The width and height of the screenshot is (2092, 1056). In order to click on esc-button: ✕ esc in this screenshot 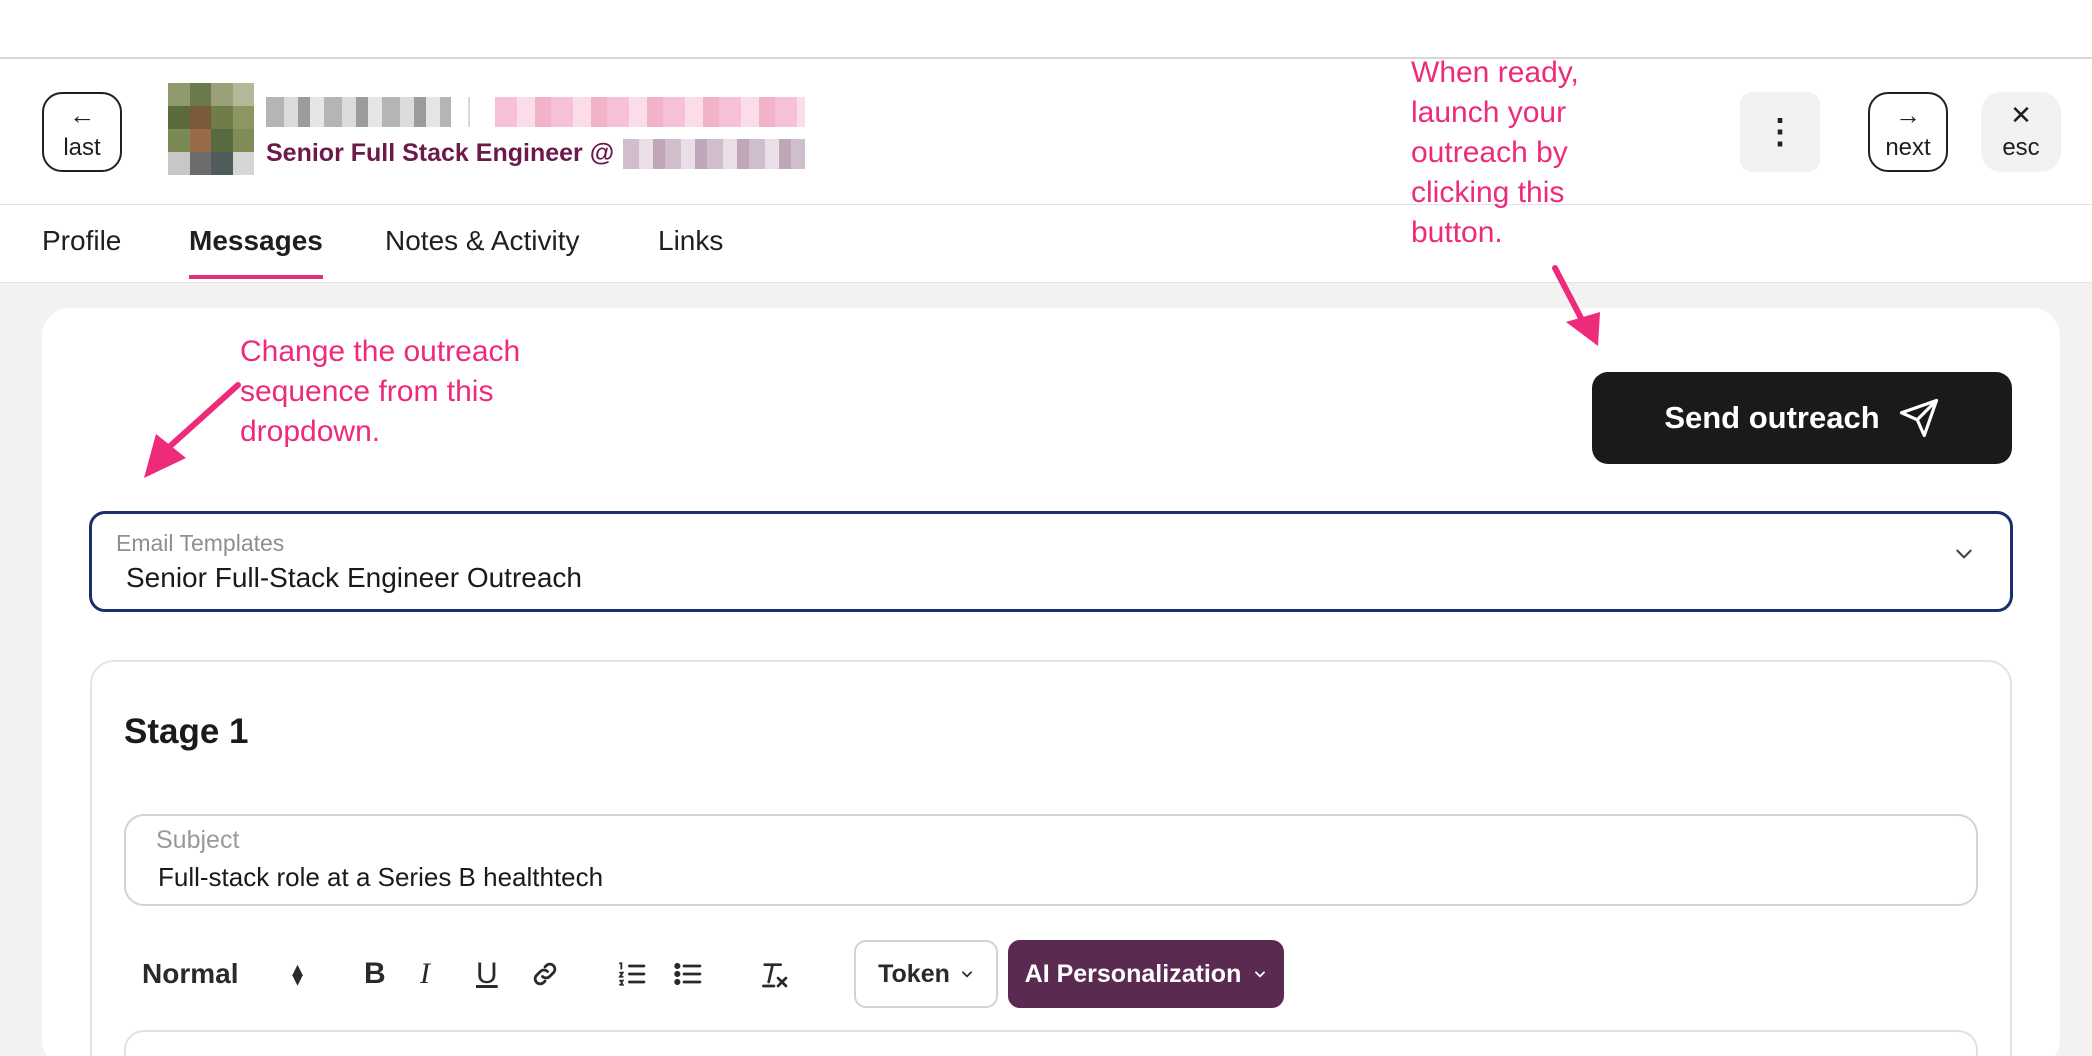, I will do `click(2021, 132)`.